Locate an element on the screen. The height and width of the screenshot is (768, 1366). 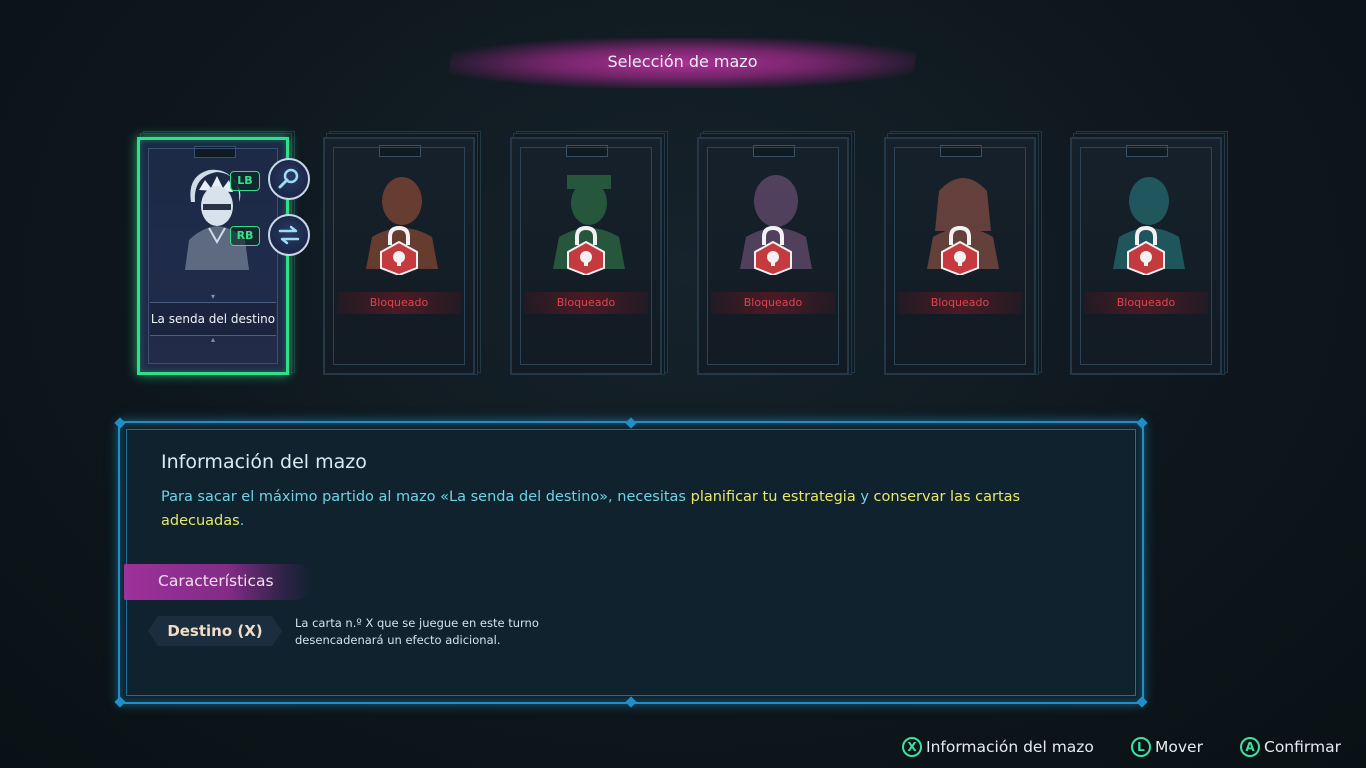
hint-label: Confirmar is located at coordinates (1302, 747).